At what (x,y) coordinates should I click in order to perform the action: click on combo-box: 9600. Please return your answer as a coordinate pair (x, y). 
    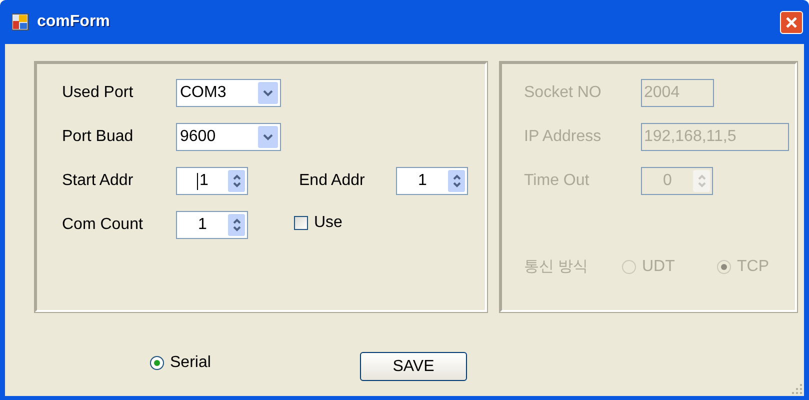
    Looking at the image, I should click on (228, 137).